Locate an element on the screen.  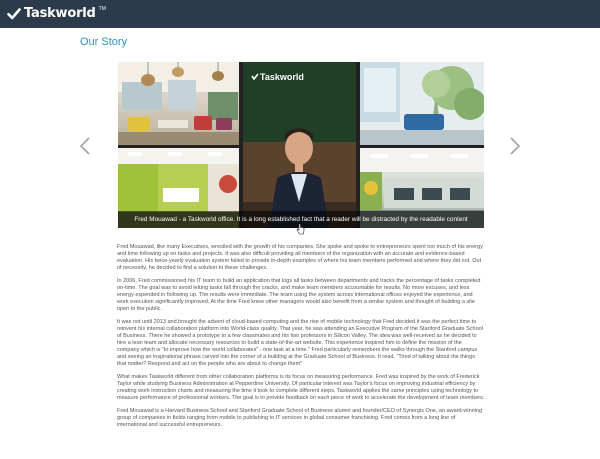
chevron-left-icon is located at coordinates (85, 146).